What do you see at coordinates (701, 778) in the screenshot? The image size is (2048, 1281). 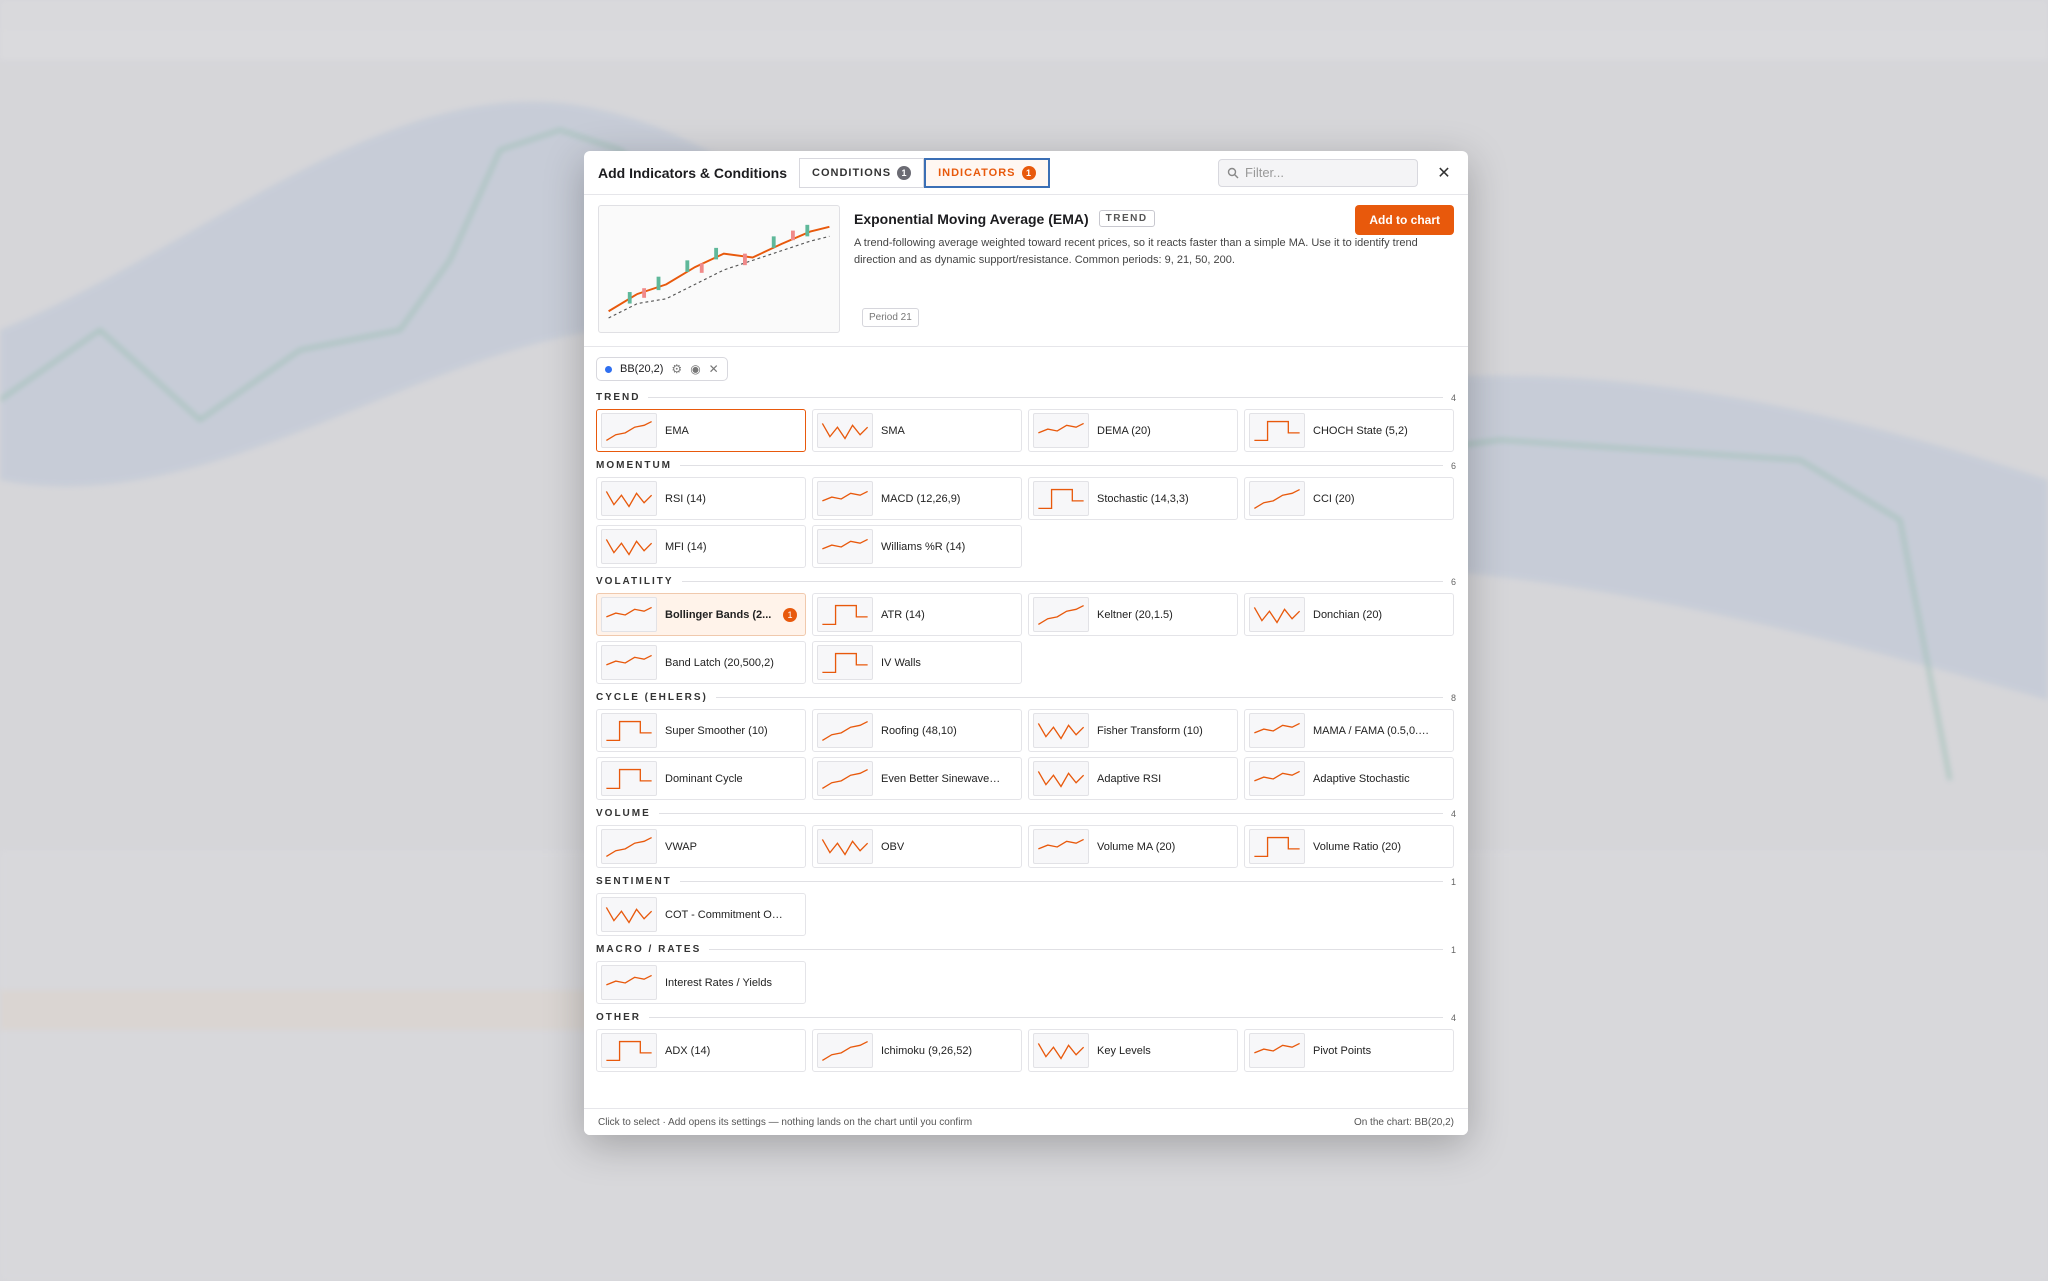 I see `indicator-card: Dominant Cycle` at bounding box center [701, 778].